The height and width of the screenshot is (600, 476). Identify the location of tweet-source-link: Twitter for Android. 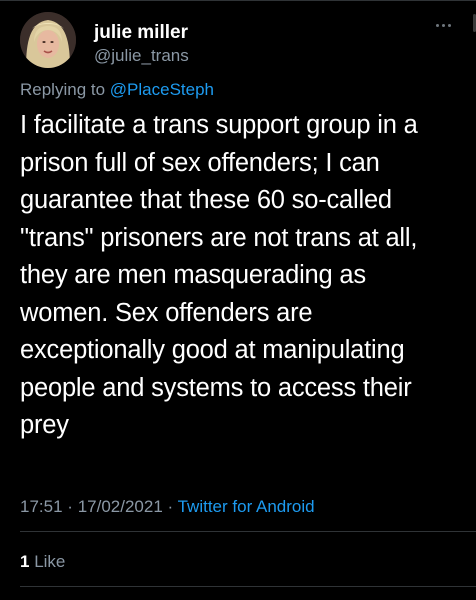
(246, 506).